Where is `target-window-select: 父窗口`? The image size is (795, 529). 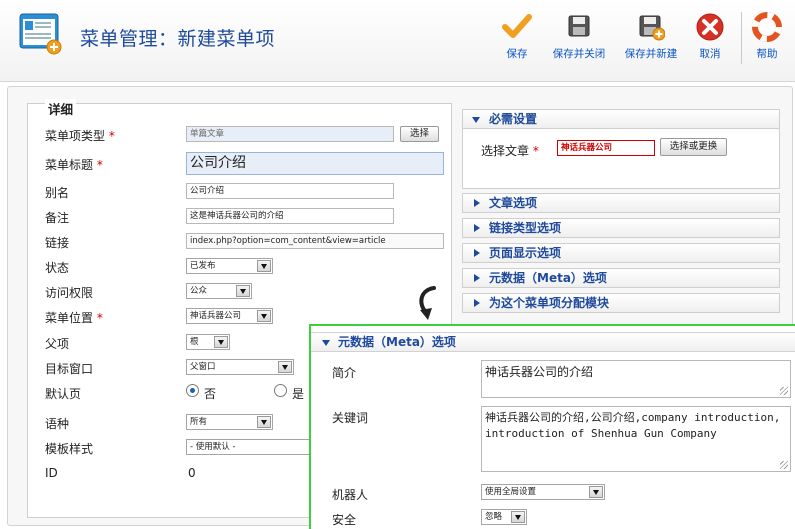 target-window-select: 父窗口 is located at coordinates (240, 367).